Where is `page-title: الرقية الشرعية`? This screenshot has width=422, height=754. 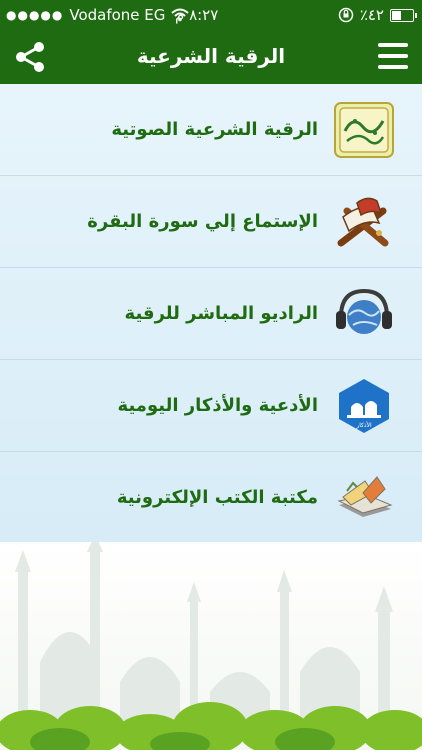
page-title: الرقية الشرعية is located at coordinates (211, 56).